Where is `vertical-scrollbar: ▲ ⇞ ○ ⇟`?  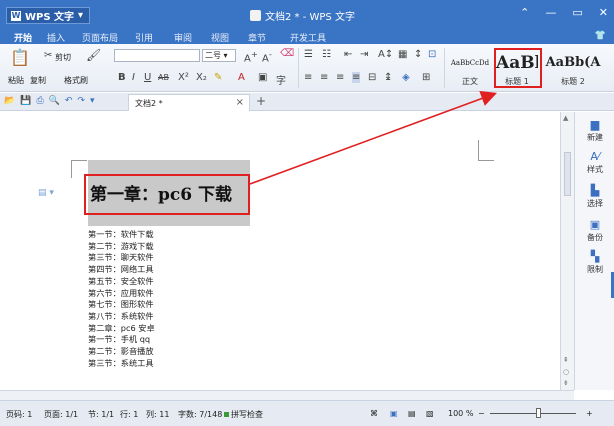
vertical-scrollbar: ▲ ⇞ ○ ⇟ is located at coordinates (567, 251).